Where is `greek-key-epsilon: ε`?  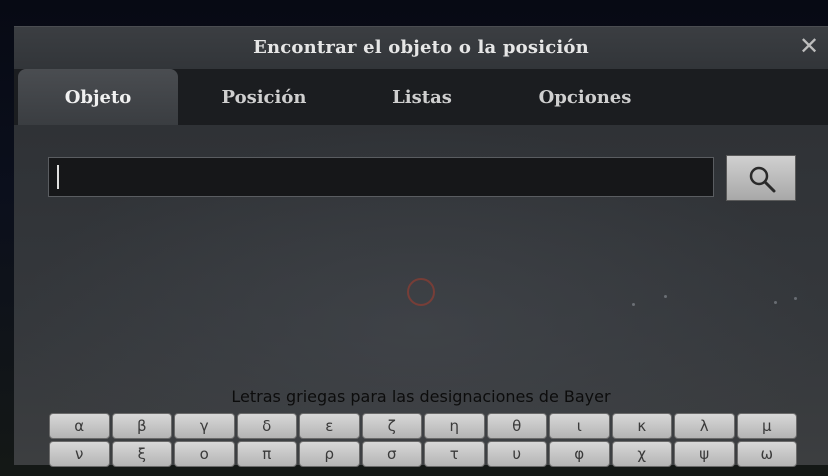 greek-key-epsilon: ε is located at coordinates (329, 426).